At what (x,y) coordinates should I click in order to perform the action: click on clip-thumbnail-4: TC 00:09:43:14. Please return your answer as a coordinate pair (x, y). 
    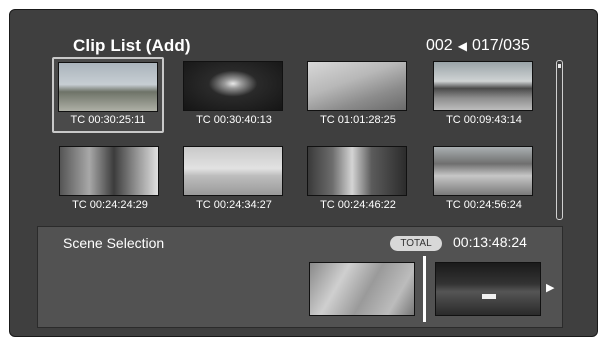
    Looking at the image, I should click on (484, 95).